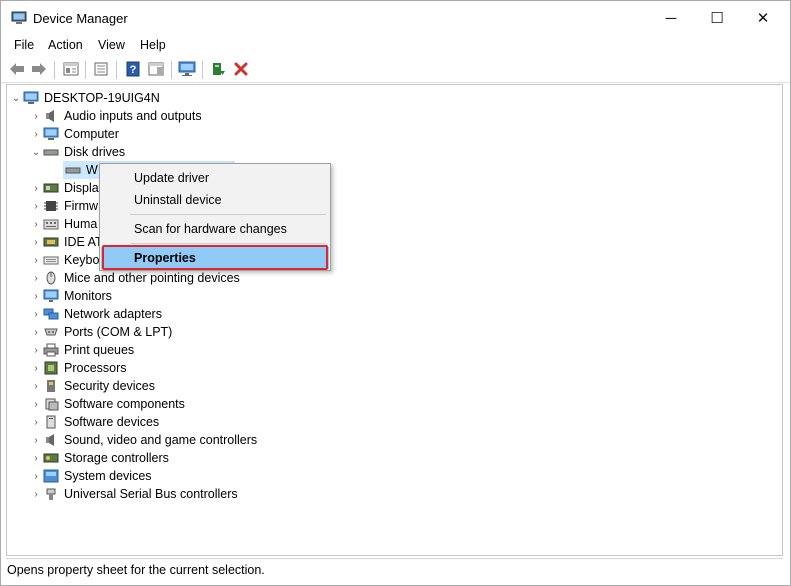 This screenshot has height=586, width=791. What do you see at coordinates (51, 422) in the screenshot?
I see `software-device-icon` at bounding box center [51, 422].